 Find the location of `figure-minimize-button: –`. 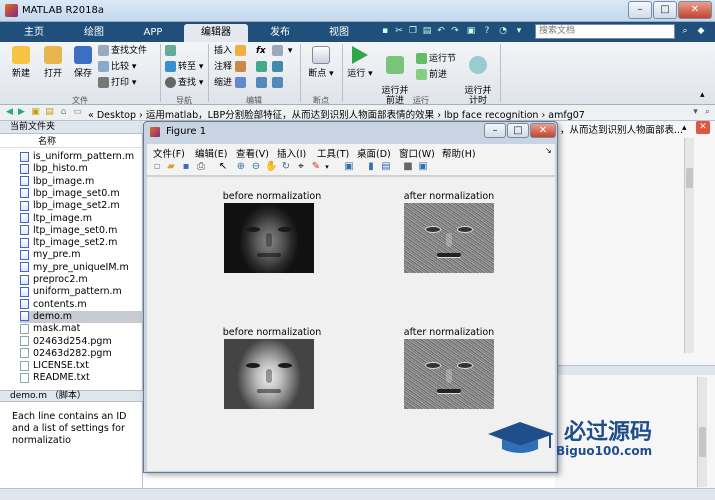

figure-minimize-button: – is located at coordinates (495, 130).